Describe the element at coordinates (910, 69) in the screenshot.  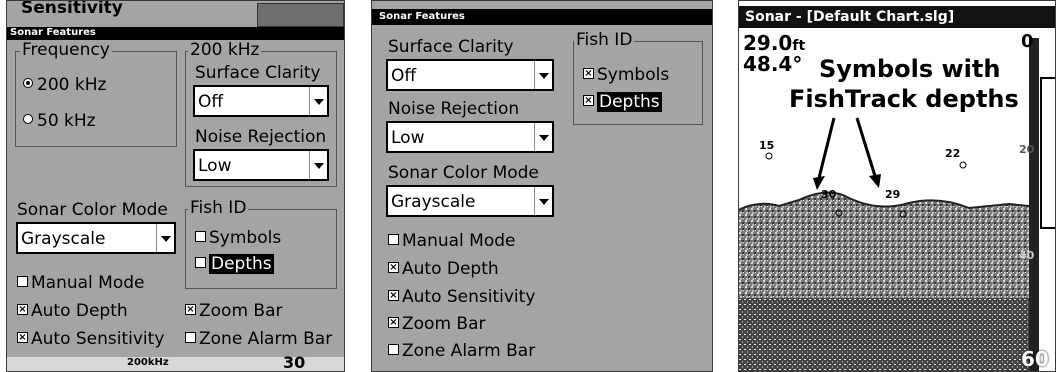
I see `annotation-line-1: Symbols with` at that location.